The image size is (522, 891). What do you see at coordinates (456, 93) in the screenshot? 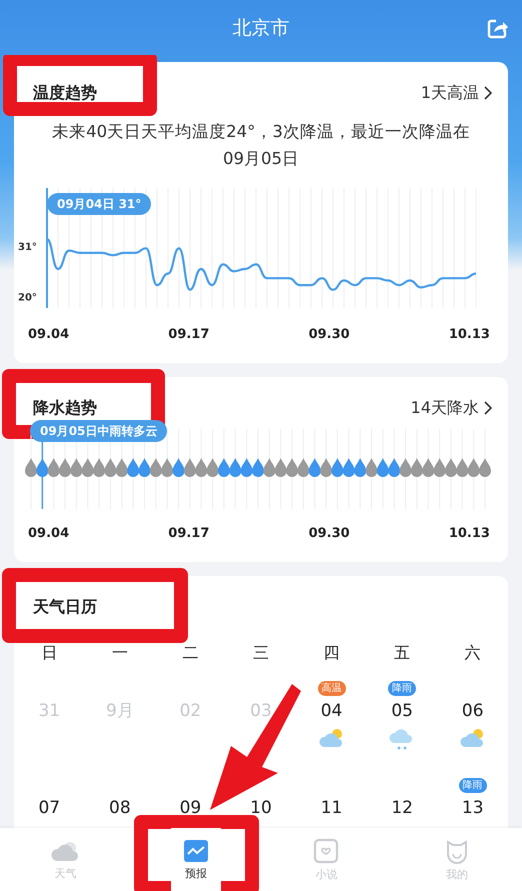
I see `high-temp-link: 1天高温` at bounding box center [456, 93].